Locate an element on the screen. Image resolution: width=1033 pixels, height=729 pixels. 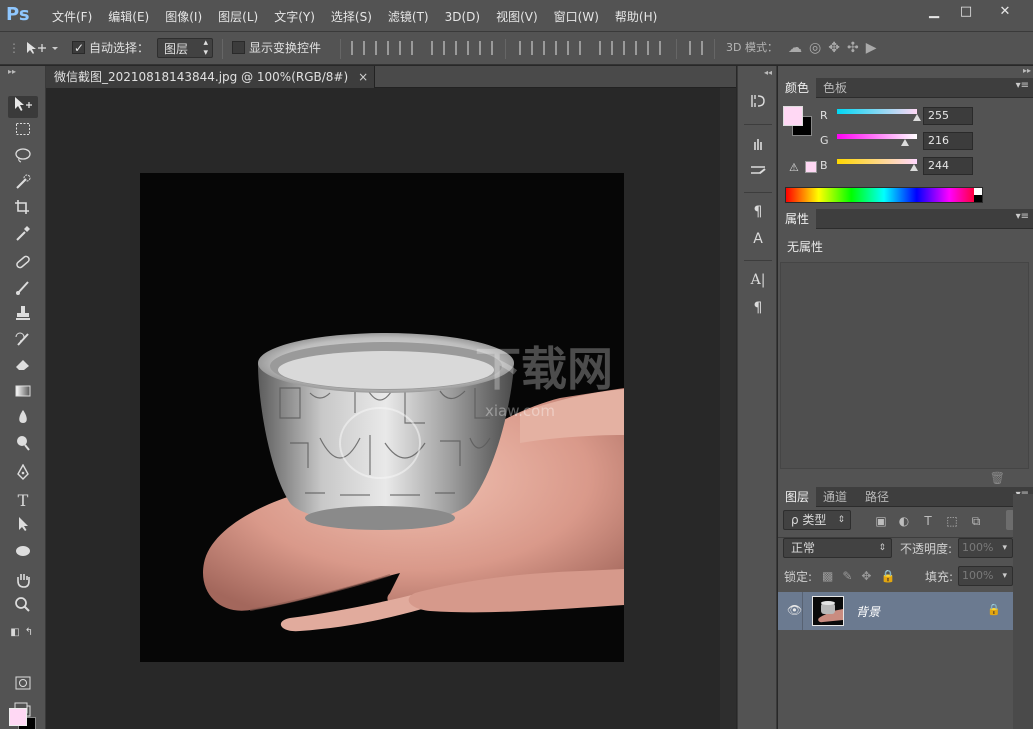
clone-stamp-tool-icon is located at coordinates (23, 316).